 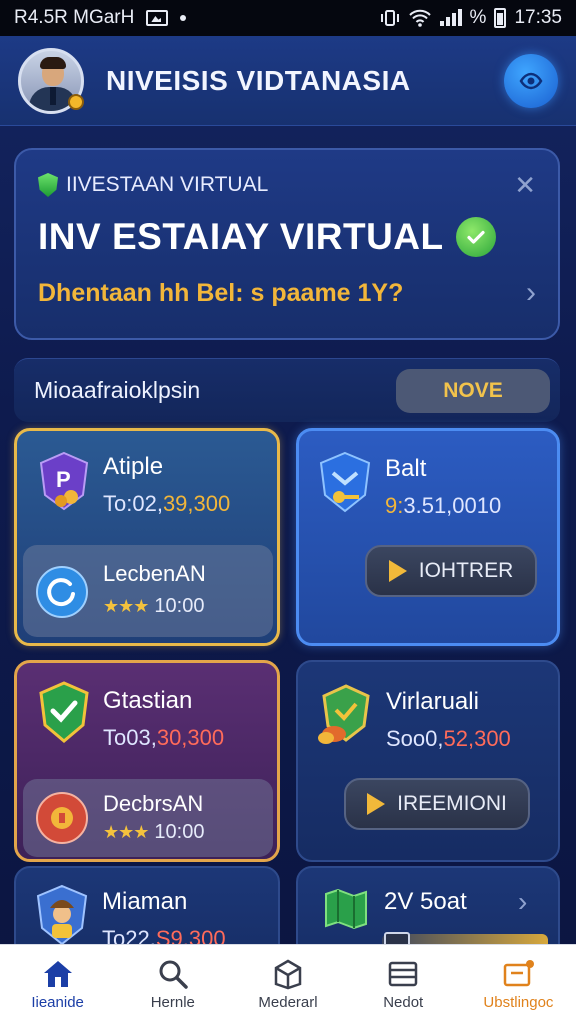 I want to click on card-value-prefix: 9:, so click(x=394, y=505).